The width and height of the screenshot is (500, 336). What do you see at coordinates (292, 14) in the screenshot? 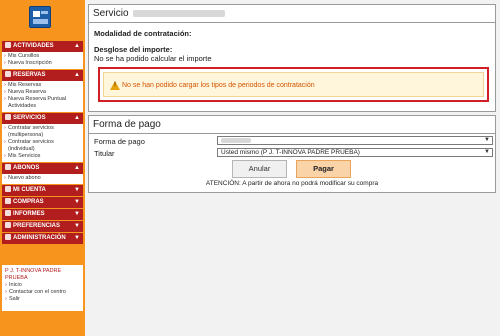
I see `service-panel-title: Servicio` at bounding box center [292, 14].